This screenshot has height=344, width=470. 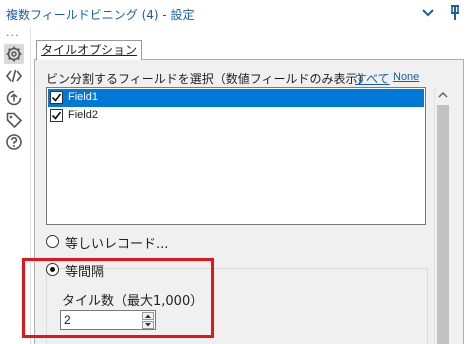 I want to click on select-all-link: すべて, so click(x=372, y=78).